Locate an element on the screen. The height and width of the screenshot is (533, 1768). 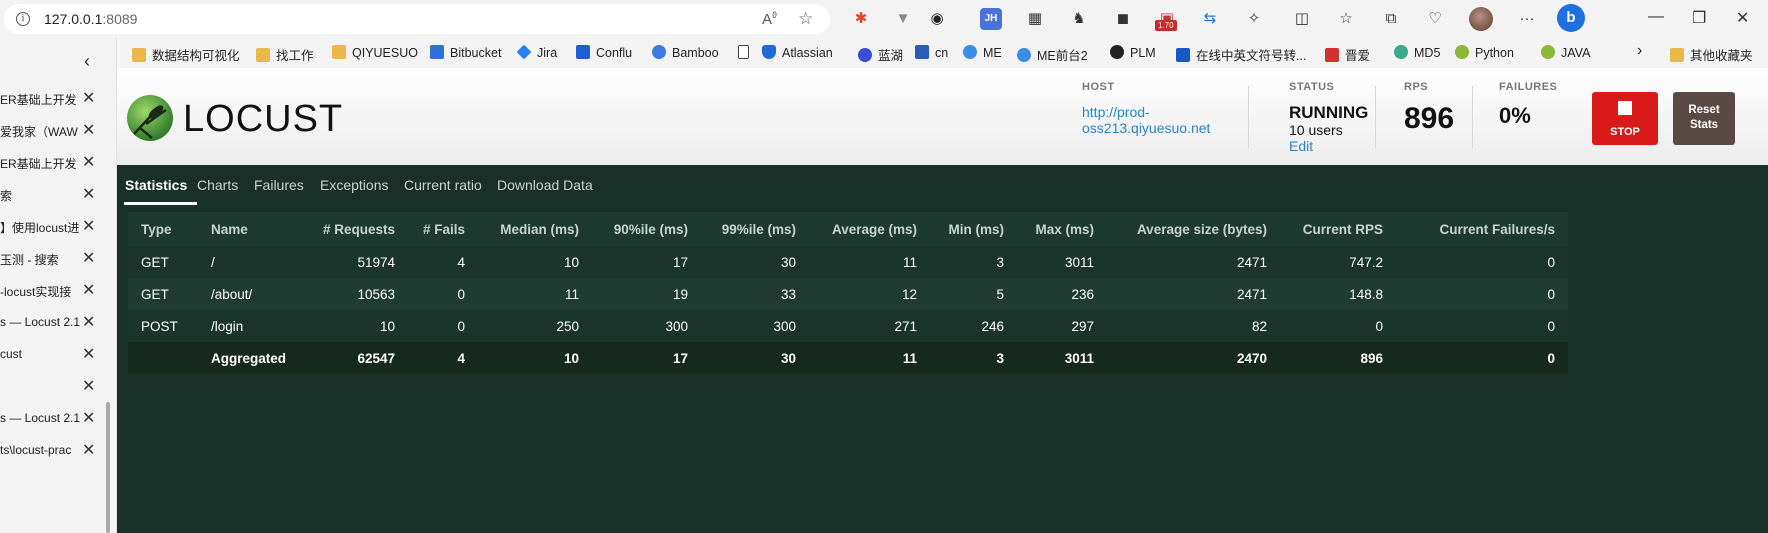
translate-icon: ⇆ is located at coordinates (1210, 19).